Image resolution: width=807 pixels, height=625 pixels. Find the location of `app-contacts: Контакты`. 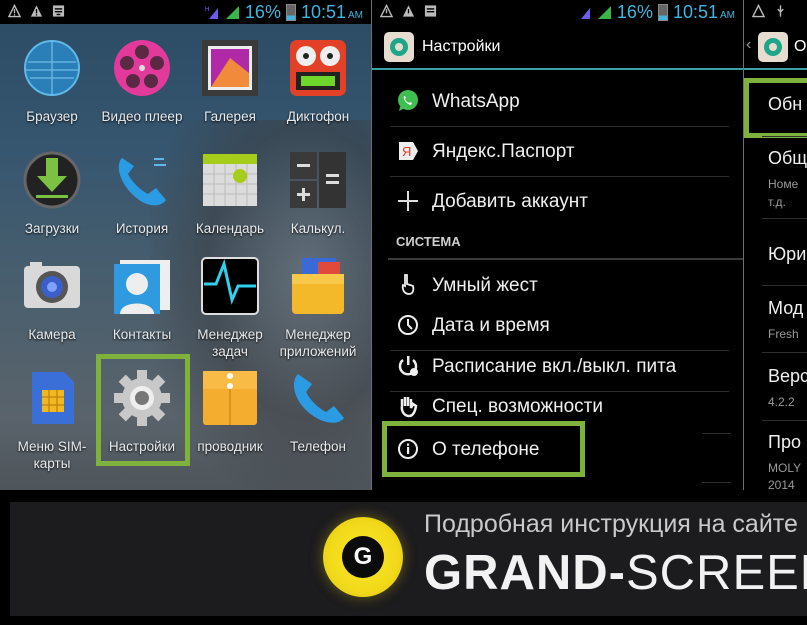

app-contacts: Контакты is located at coordinates (142, 299).